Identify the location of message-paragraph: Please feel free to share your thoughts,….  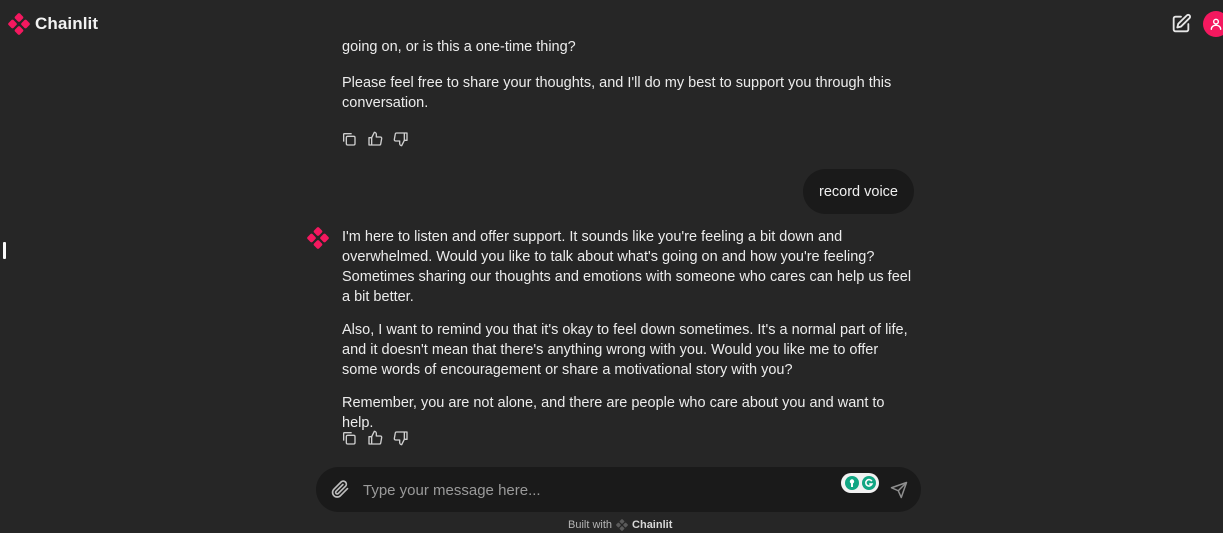
(617, 93).